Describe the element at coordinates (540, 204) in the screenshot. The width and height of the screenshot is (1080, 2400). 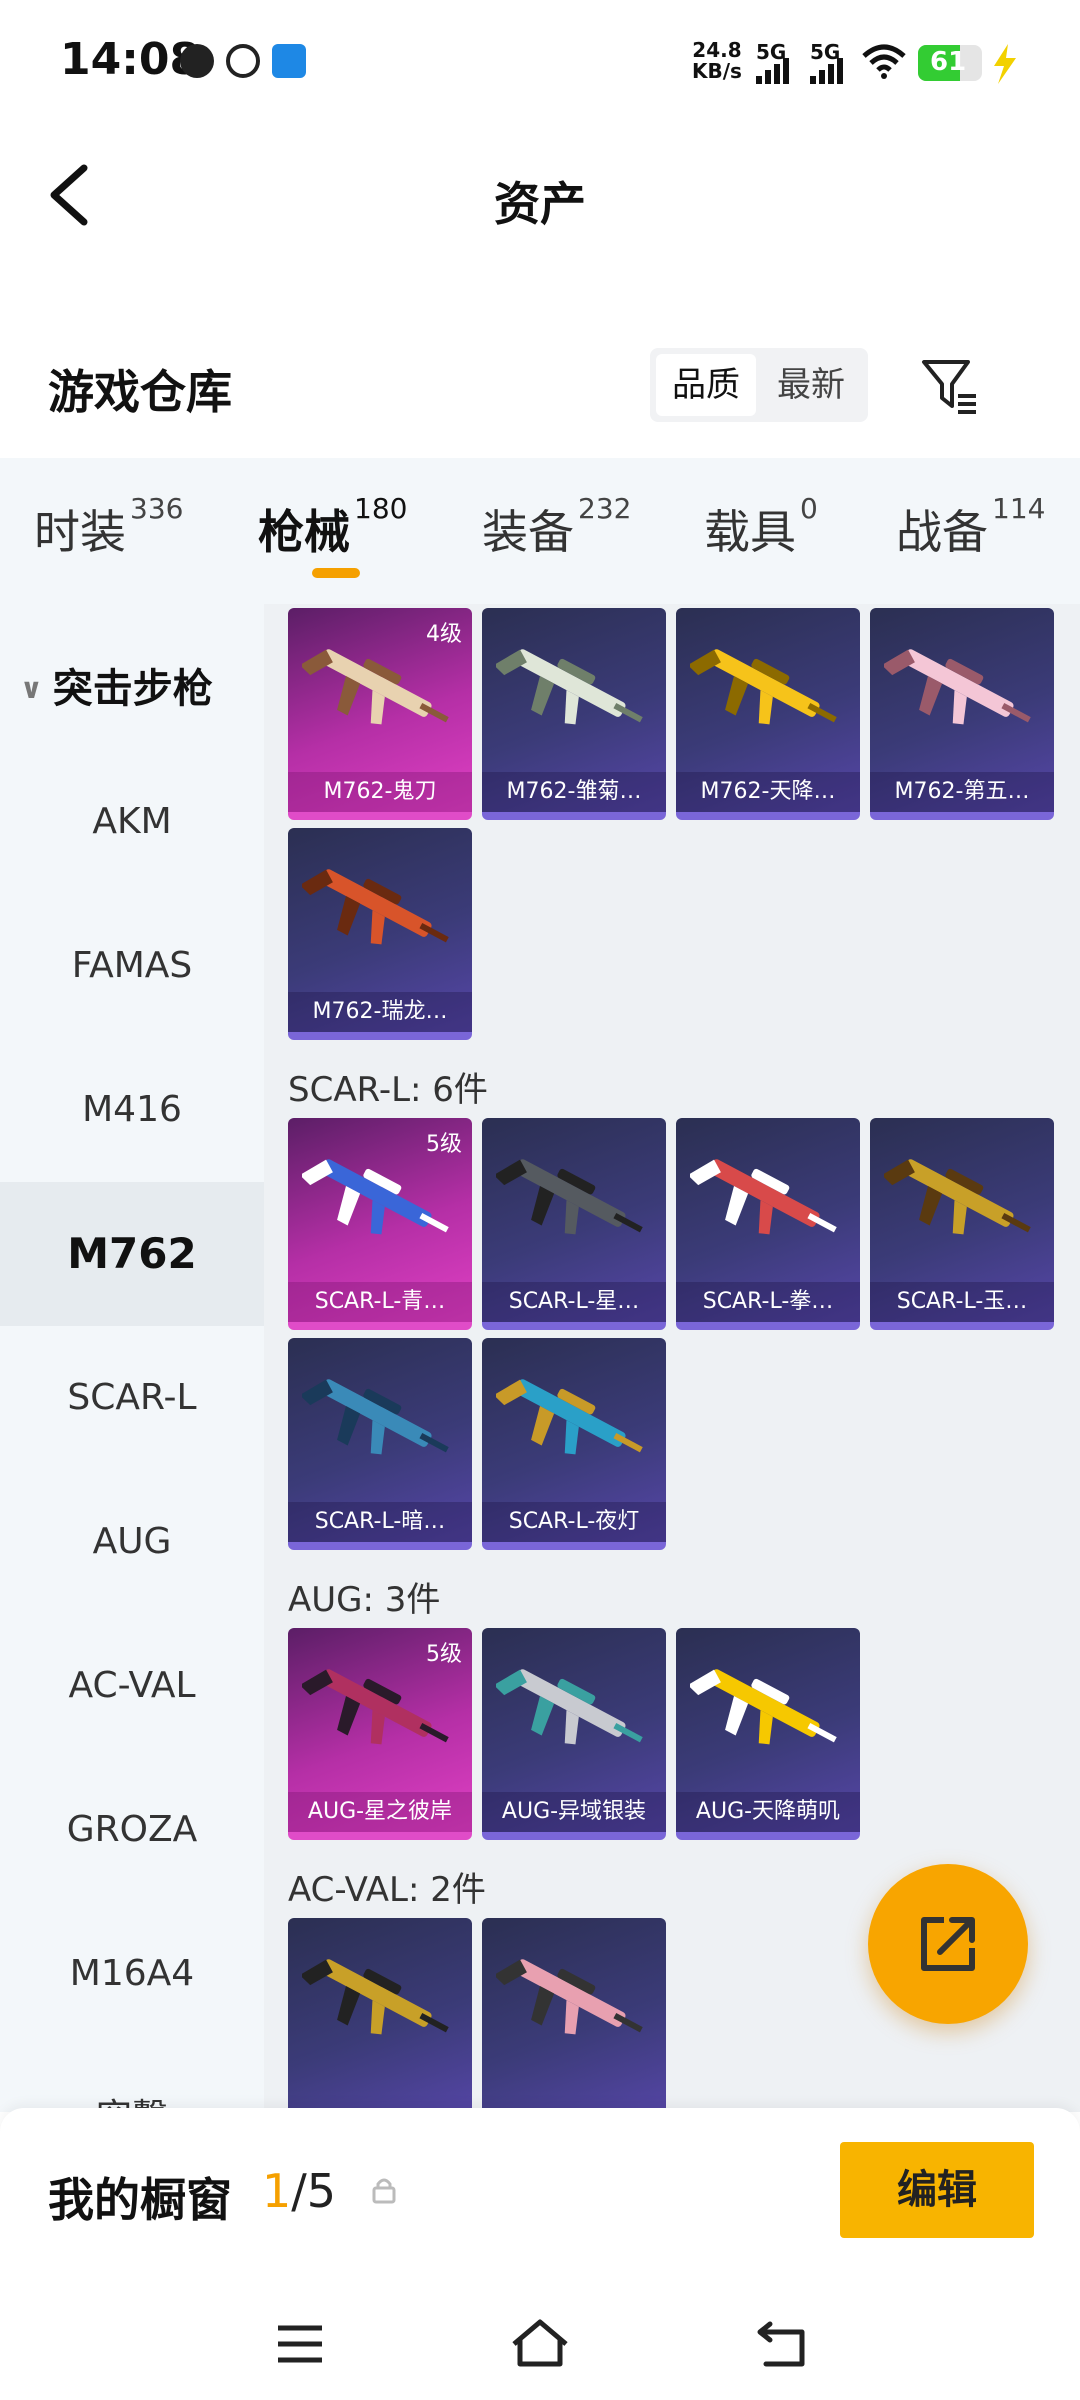
I see `page-title: 资产` at that location.